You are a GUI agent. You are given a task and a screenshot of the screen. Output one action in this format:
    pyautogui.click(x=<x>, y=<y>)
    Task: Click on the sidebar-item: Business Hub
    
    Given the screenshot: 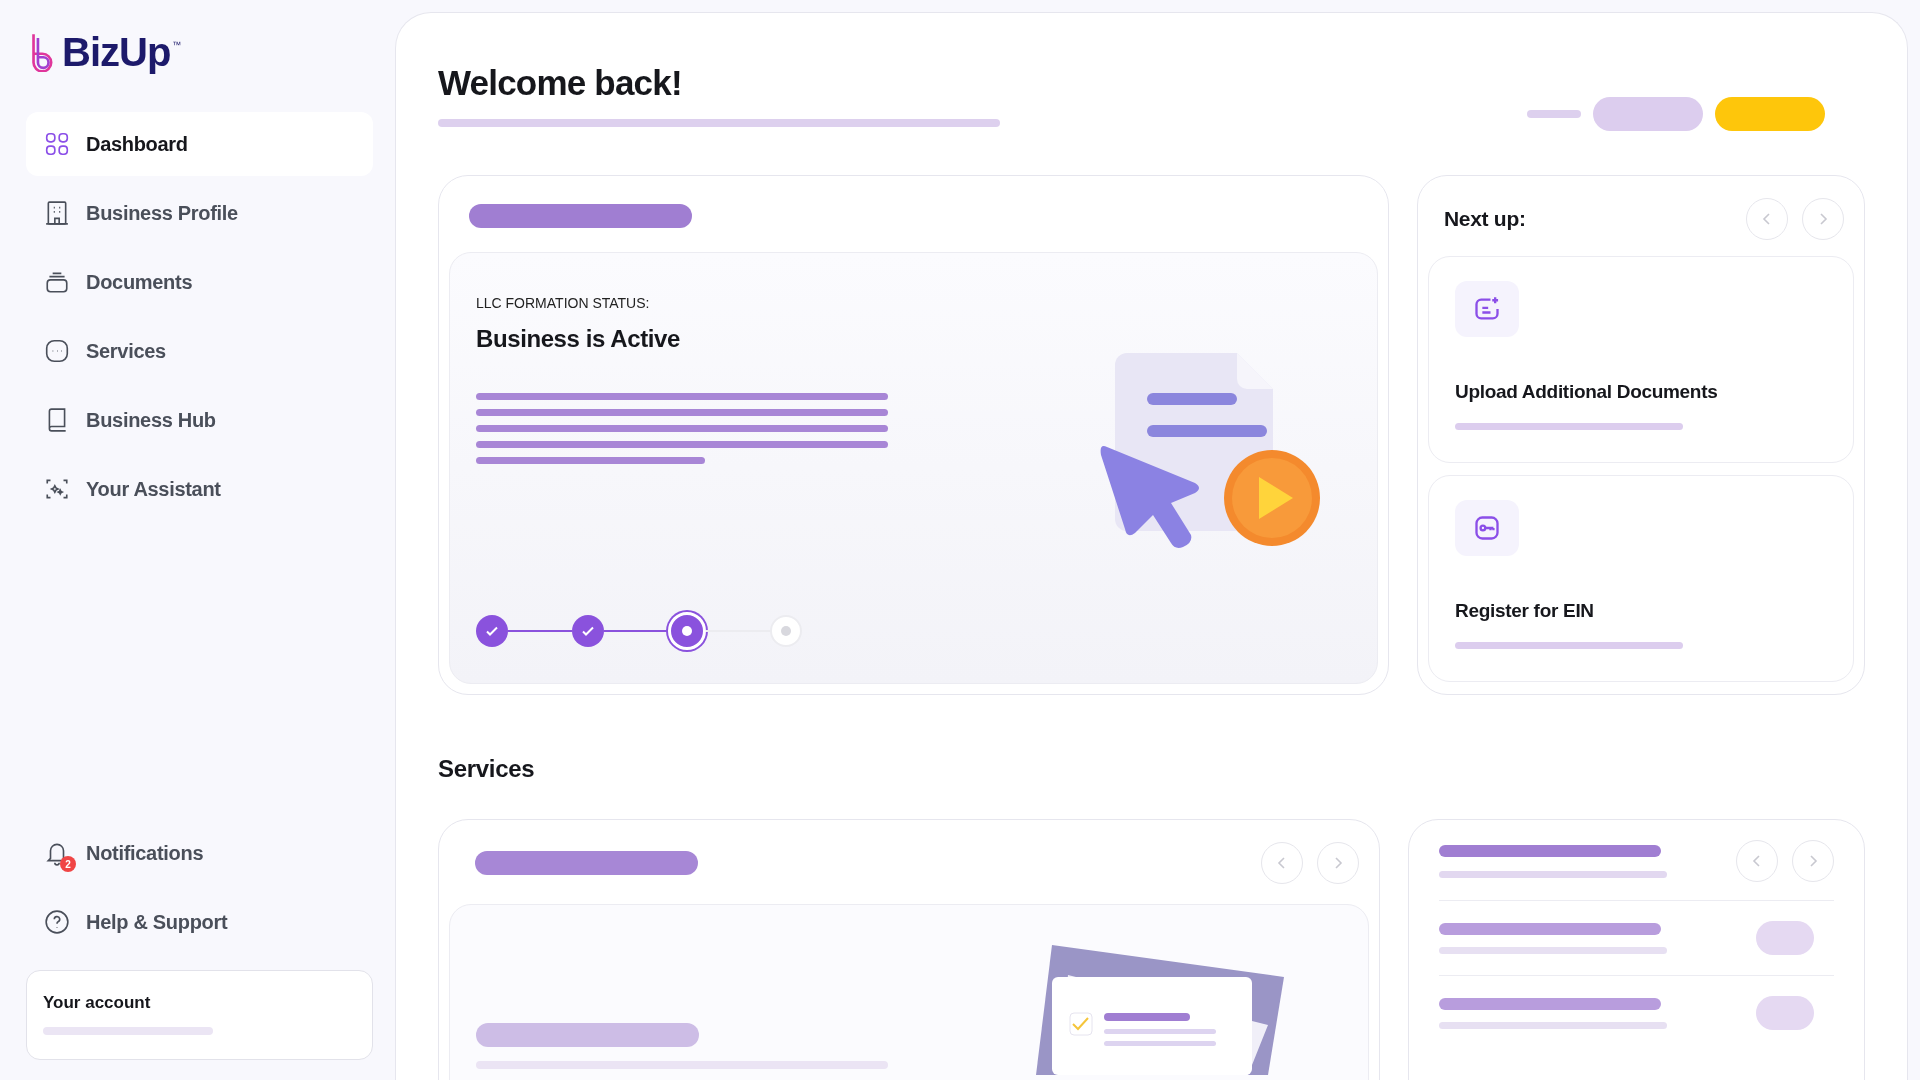 What is the action you would take?
    pyautogui.click(x=199, y=420)
    